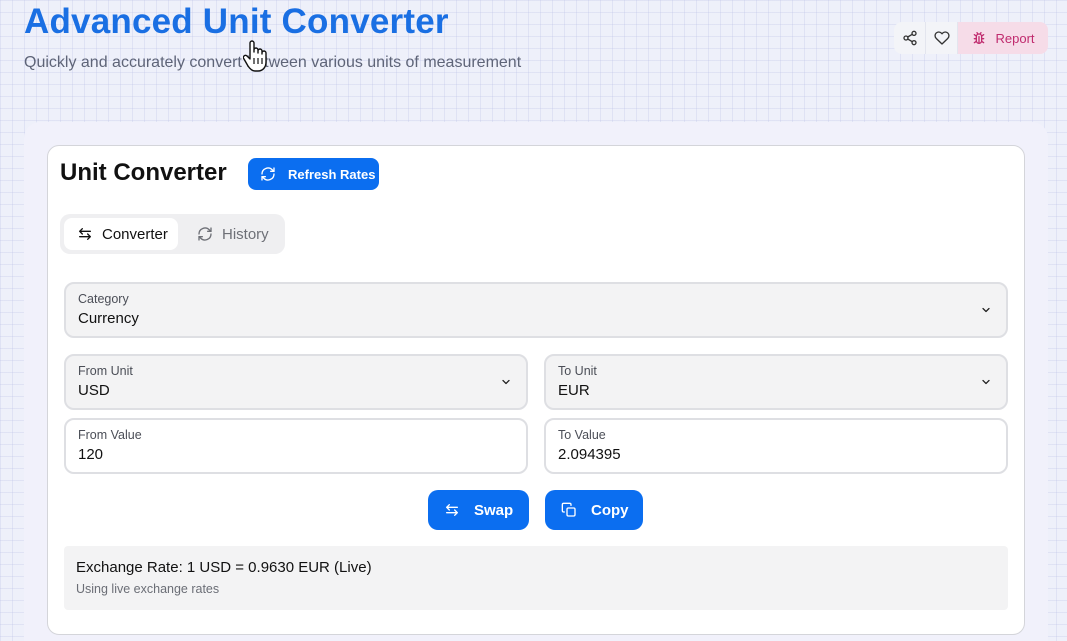 This screenshot has height=641, width=1067. I want to click on from-unit-label: From Unit, so click(105, 371).